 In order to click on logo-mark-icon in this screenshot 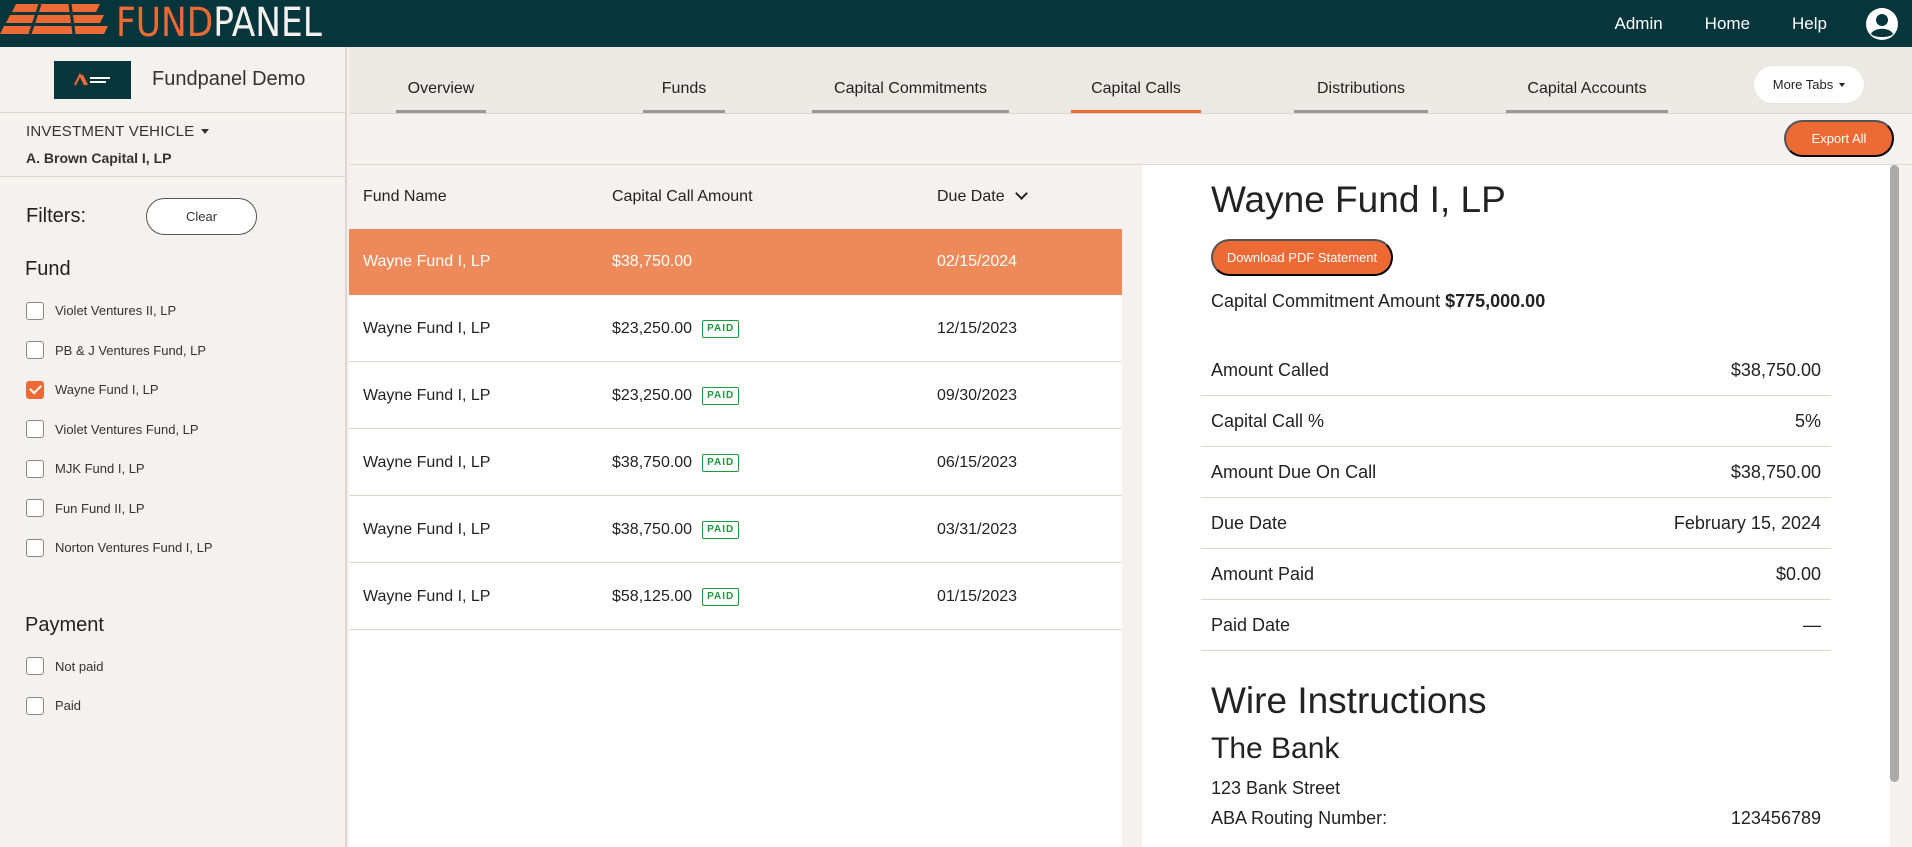, I will do `click(54, 19)`.